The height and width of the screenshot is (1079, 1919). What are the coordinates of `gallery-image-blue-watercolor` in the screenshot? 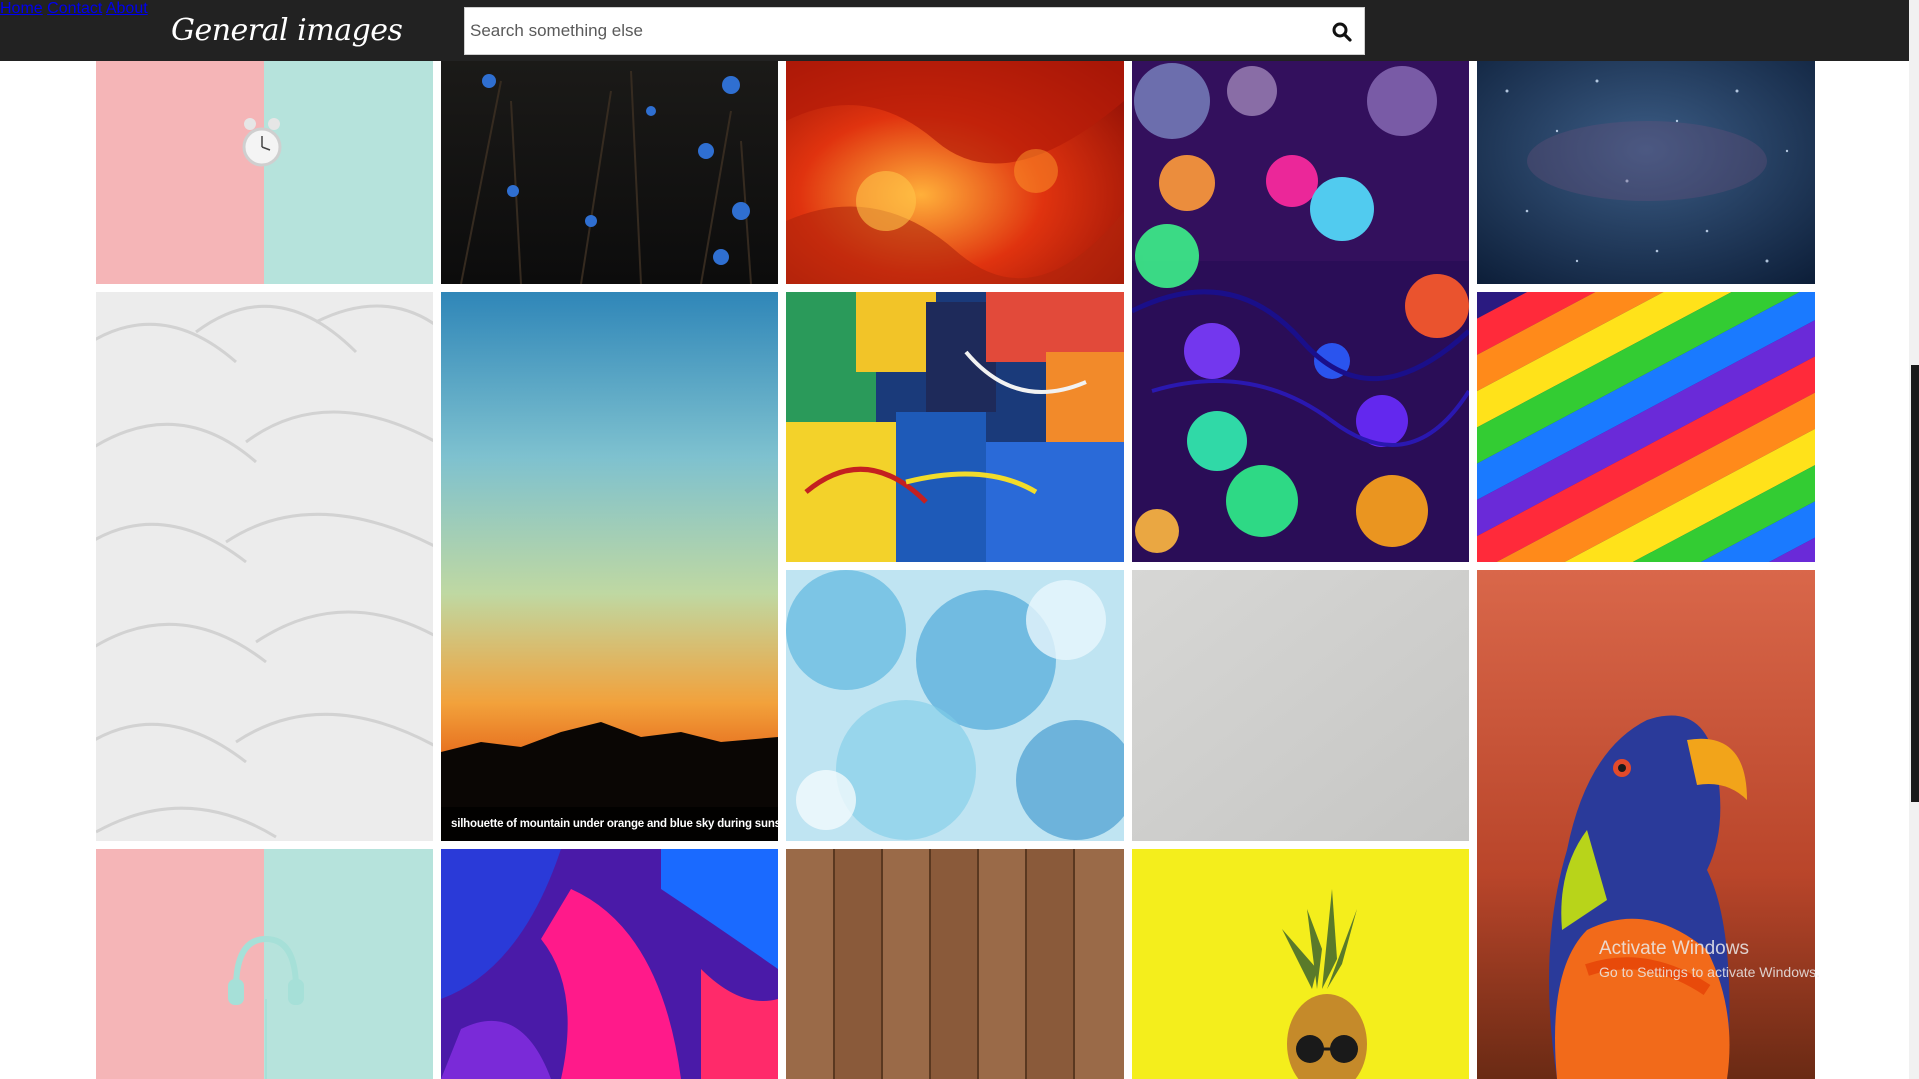 It's located at (955, 705).